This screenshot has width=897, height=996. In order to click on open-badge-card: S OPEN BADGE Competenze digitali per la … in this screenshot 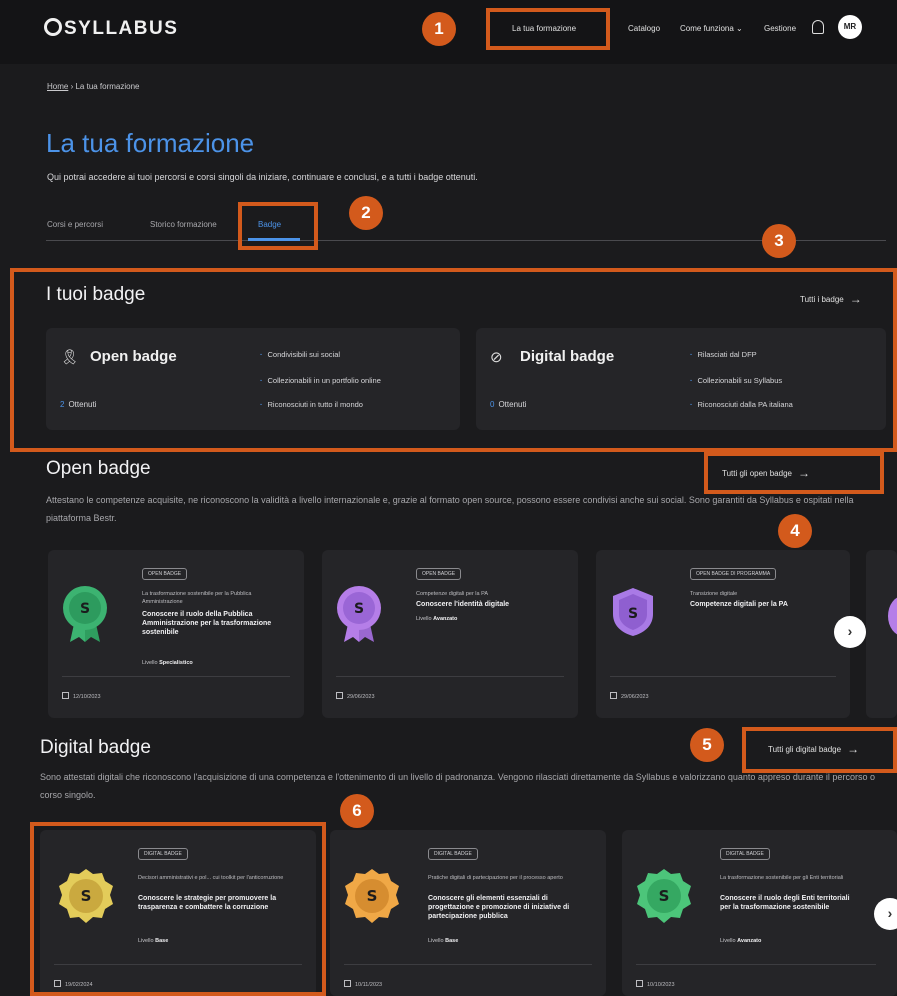, I will do `click(450, 634)`.